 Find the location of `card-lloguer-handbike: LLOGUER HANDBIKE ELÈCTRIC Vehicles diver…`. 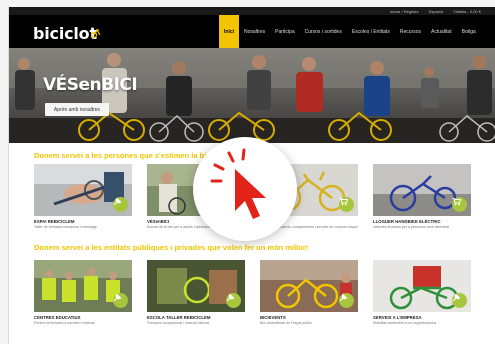

card-lloguer-handbike: LLOGUER HANDBIKE ELÈCTRIC Vehicles diver… is located at coordinates (422, 196).